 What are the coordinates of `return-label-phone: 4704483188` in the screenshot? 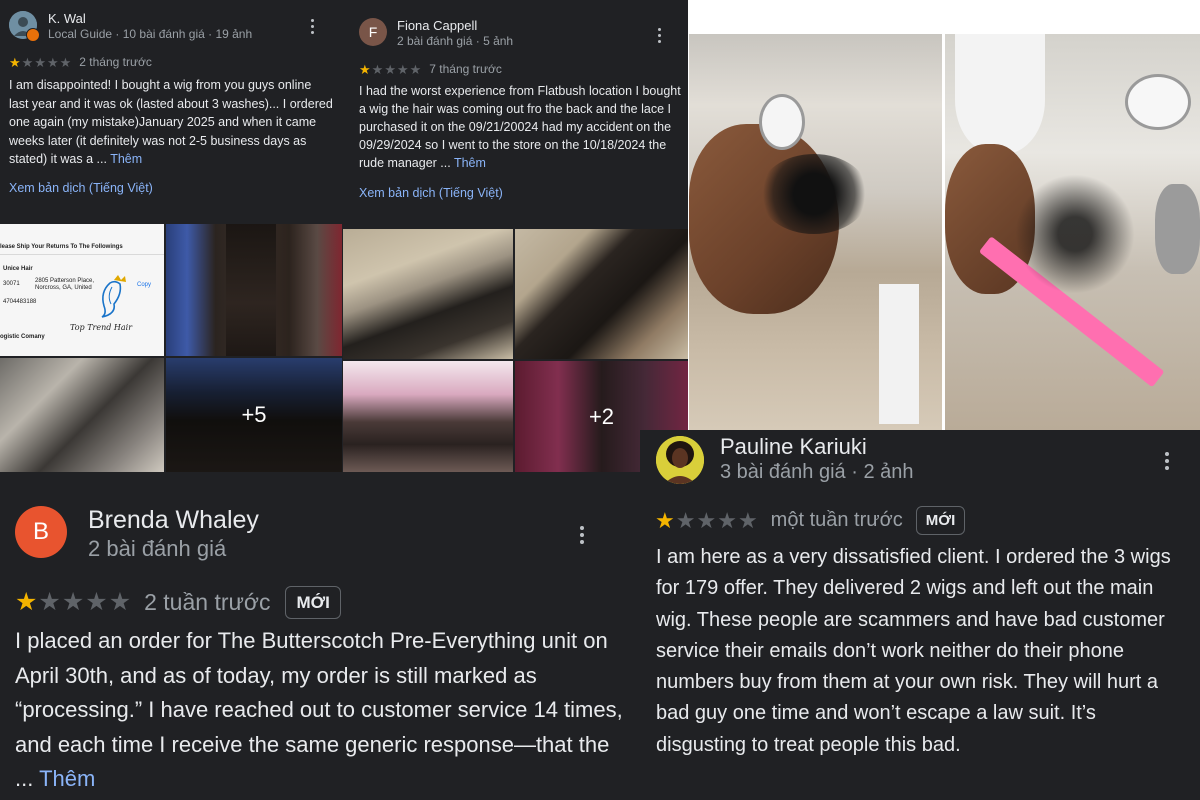 It's located at (20, 302).